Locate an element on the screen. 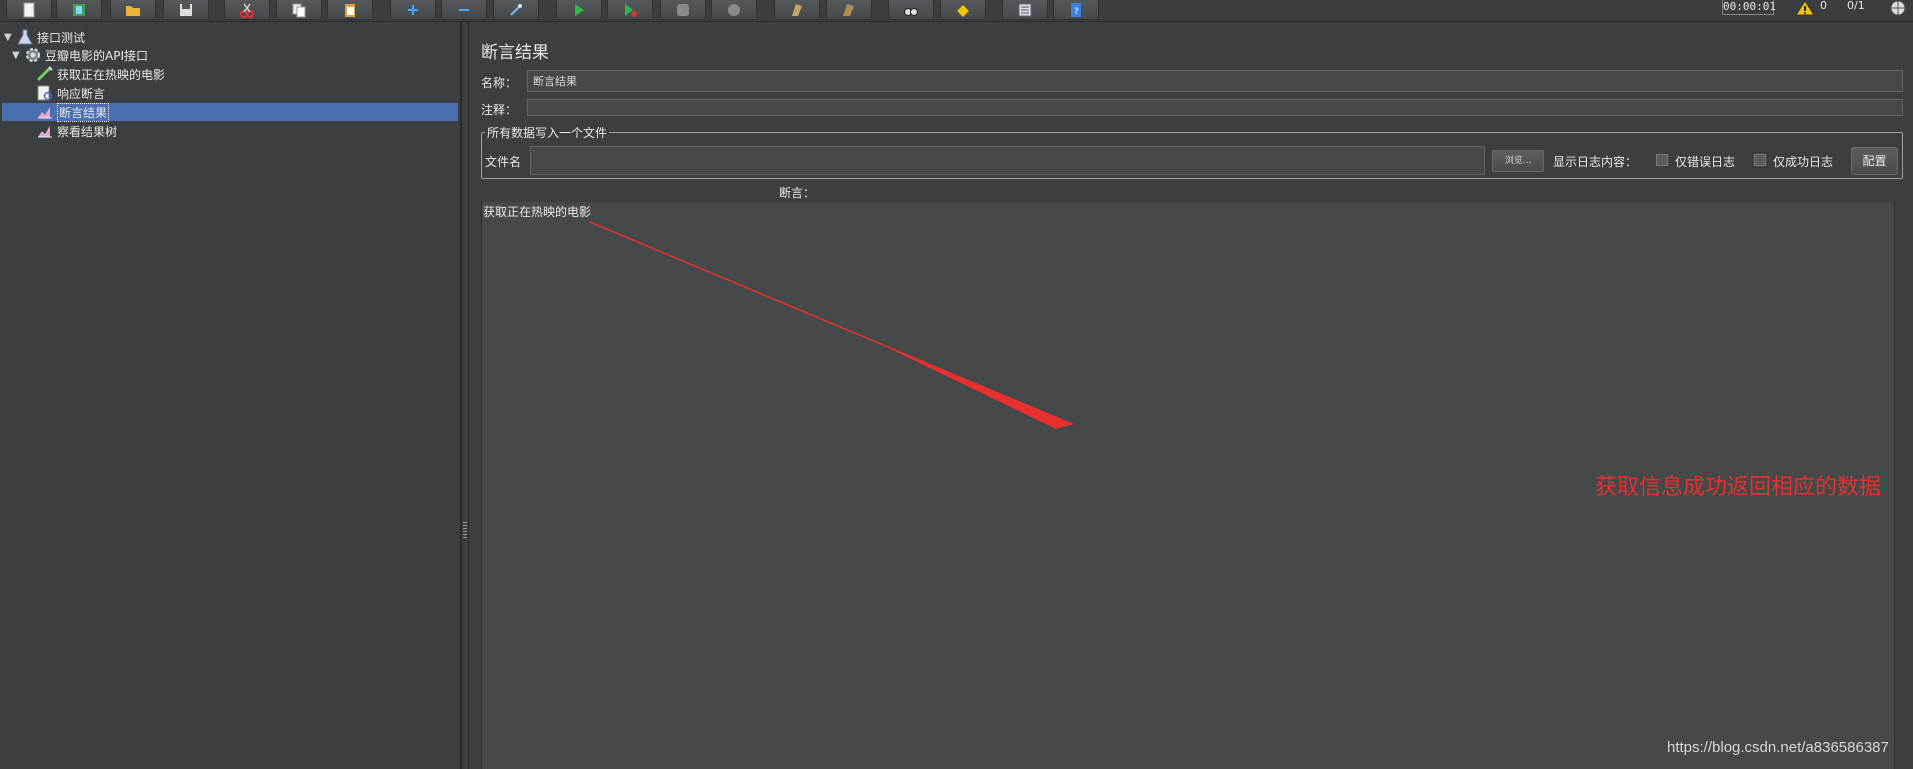  paste-icon is located at coordinates (350, 10).